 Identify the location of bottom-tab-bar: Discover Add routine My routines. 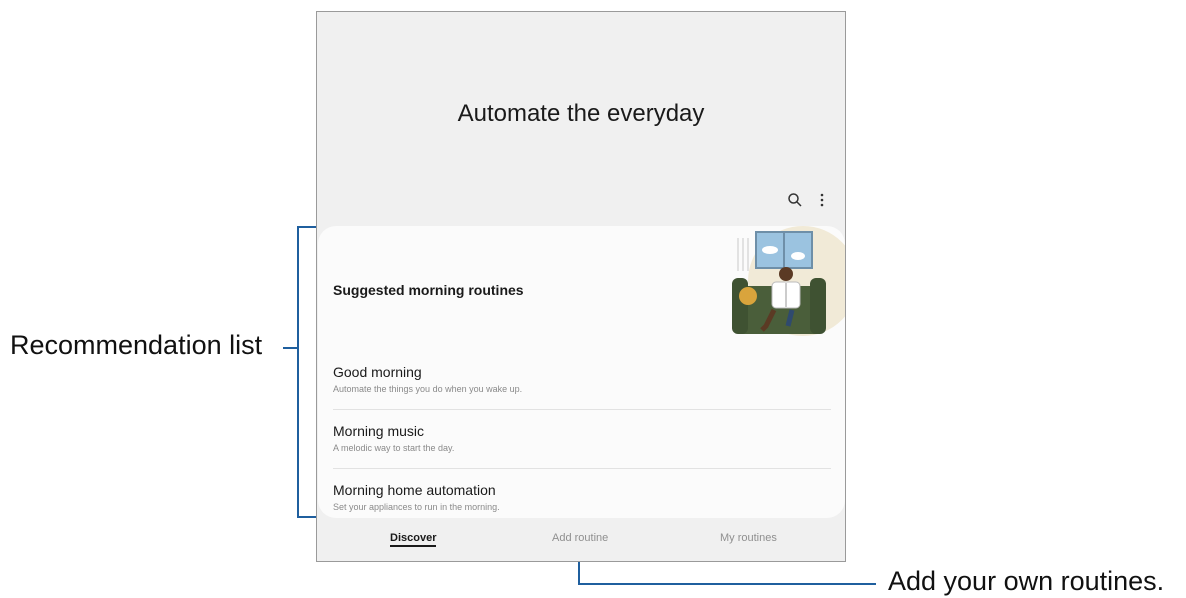
(581, 543).